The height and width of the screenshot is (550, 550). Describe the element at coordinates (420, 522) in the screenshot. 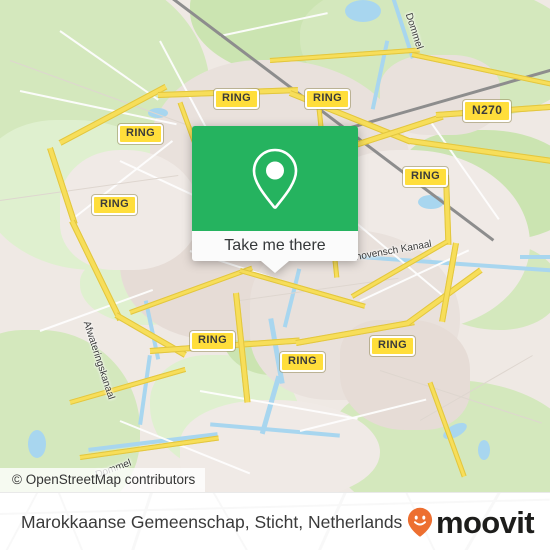

I see `moovit-smiley-pin-icon` at that location.